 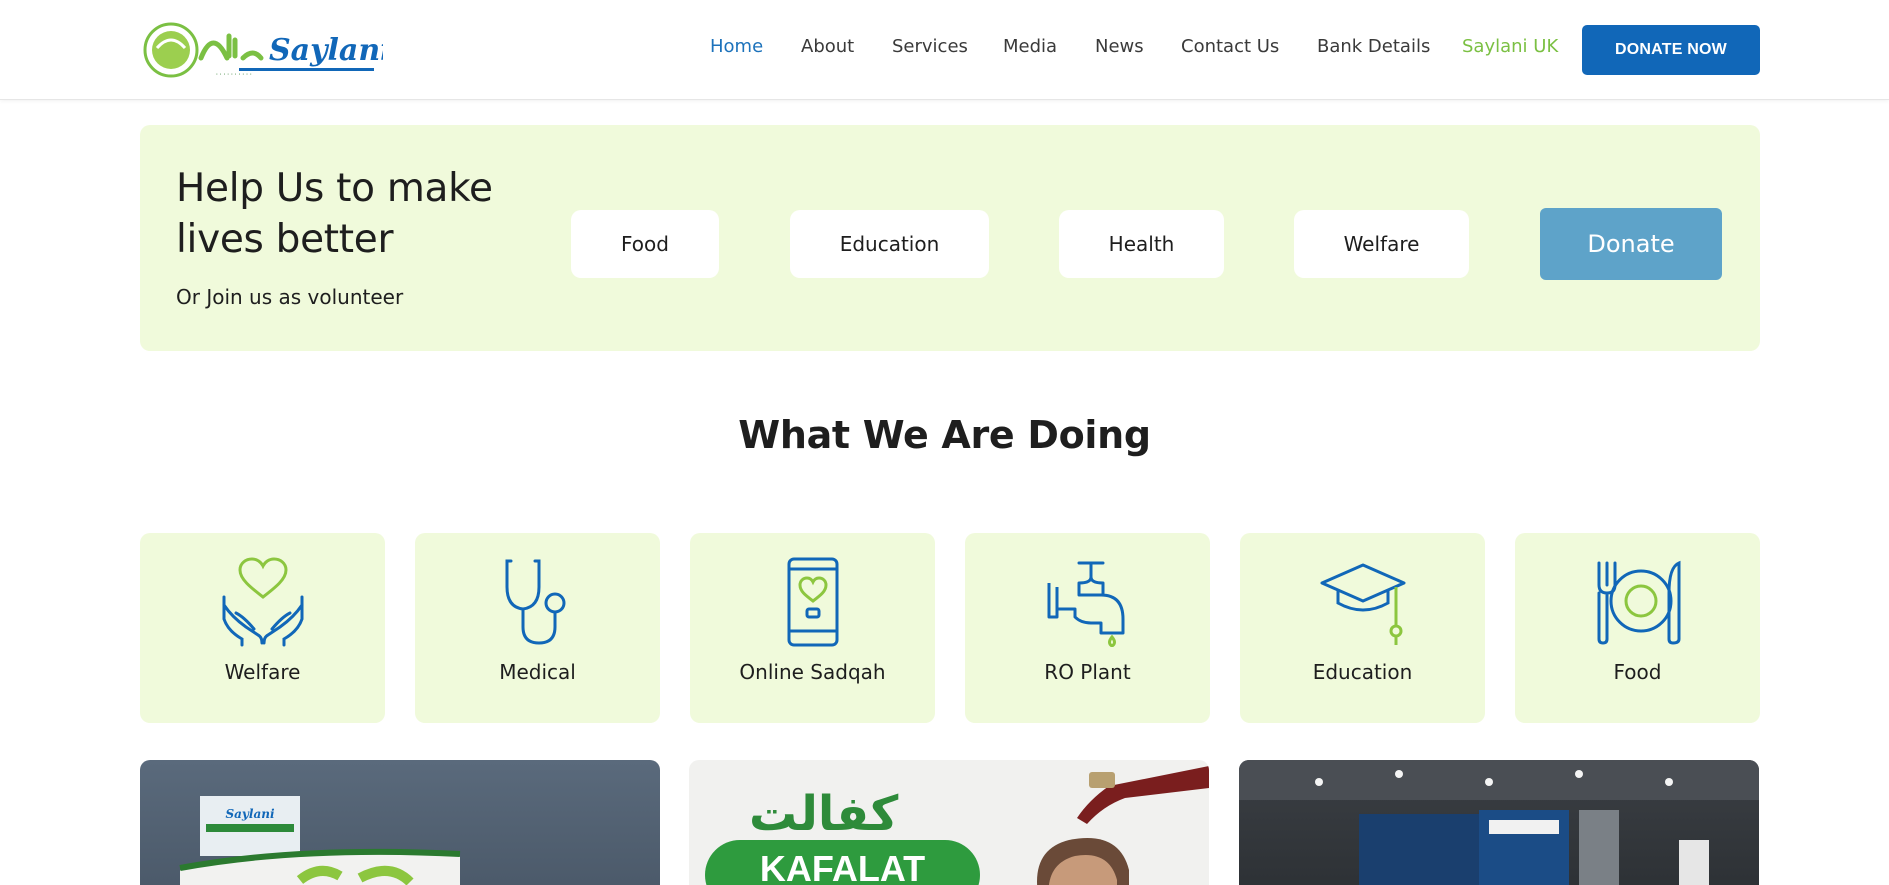 What do you see at coordinates (289, 297) in the screenshot?
I see `volunteer-link: Or Join us as volunteer` at bounding box center [289, 297].